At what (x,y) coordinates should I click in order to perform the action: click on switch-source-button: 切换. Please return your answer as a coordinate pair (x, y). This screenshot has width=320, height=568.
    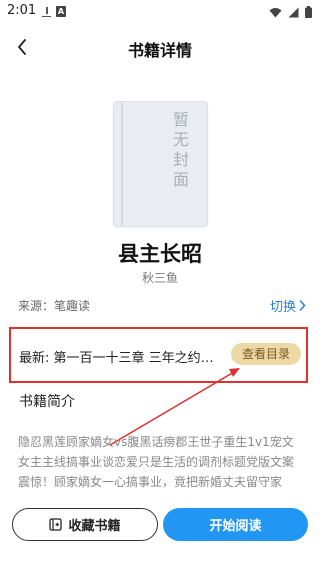
    Looking at the image, I should click on (288, 305).